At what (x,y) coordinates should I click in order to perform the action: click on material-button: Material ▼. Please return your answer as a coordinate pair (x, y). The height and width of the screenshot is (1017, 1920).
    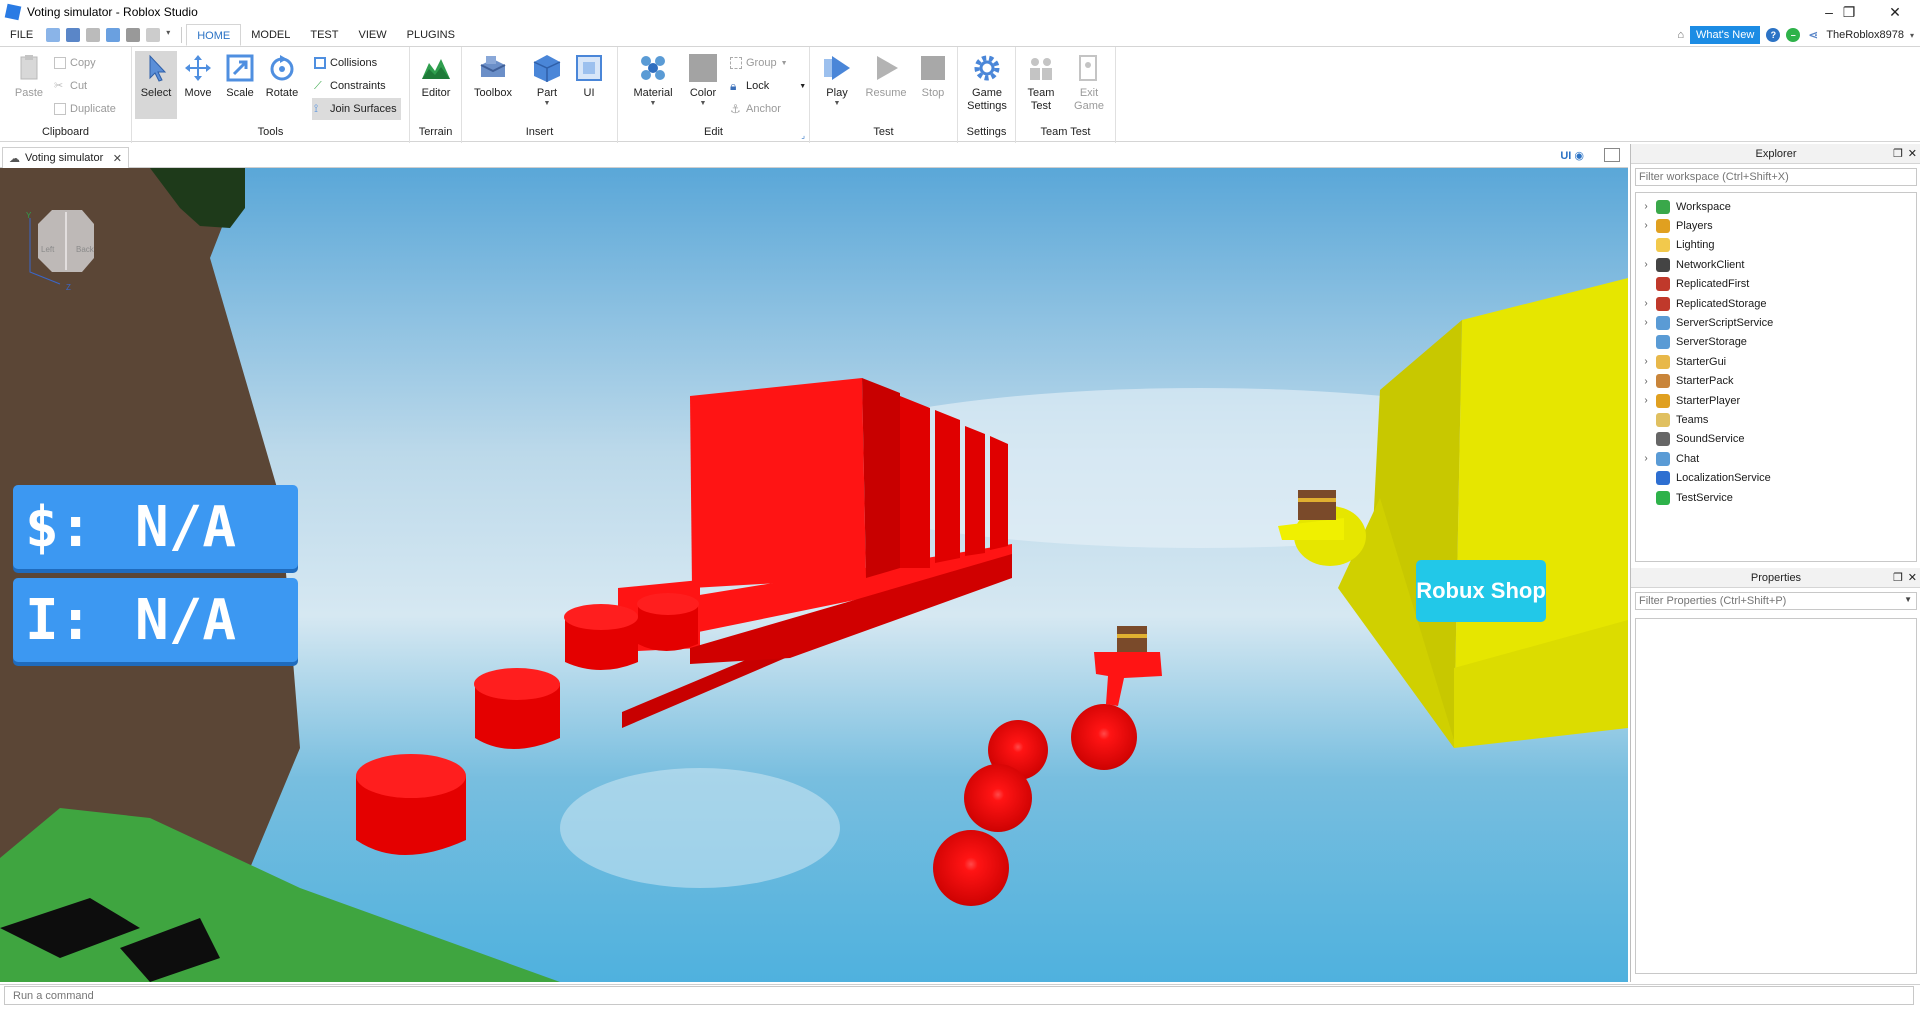
    Looking at the image, I should click on (653, 84).